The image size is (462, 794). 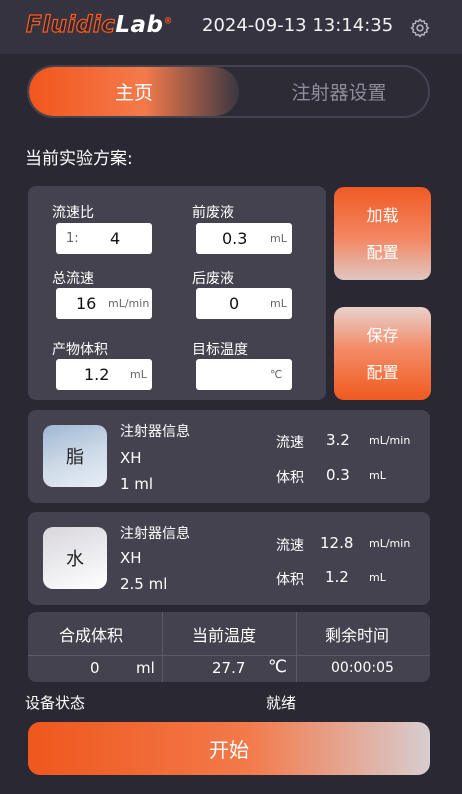 I want to click on current-temp-unit: ℃, so click(x=278, y=667).